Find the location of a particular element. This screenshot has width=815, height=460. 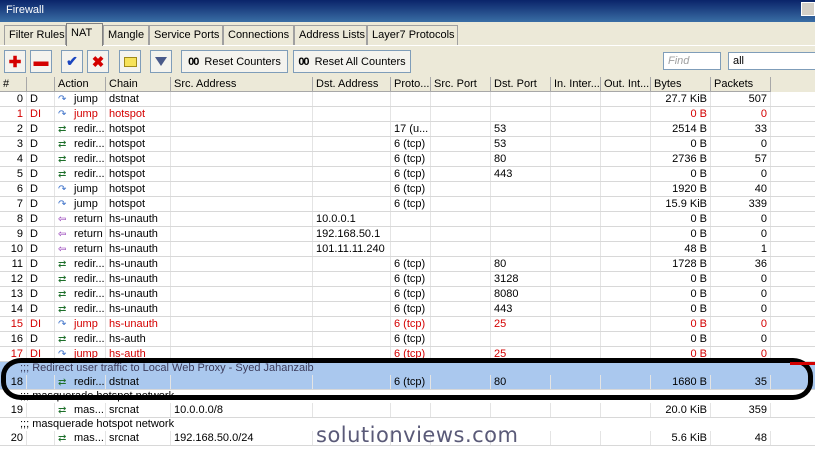

cell-number-text: 11 is located at coordinates (17, 264).